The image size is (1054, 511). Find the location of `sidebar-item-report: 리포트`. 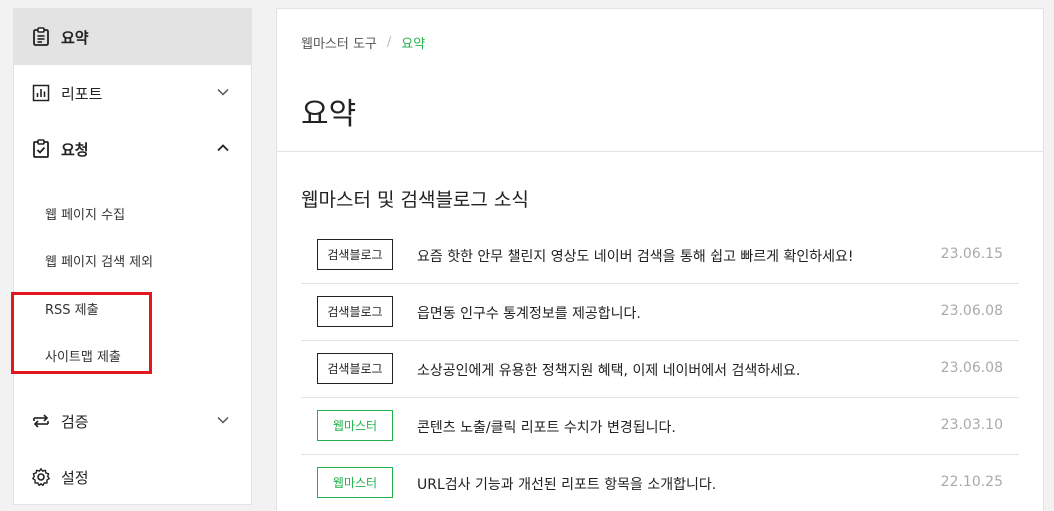

sidebar-item-report: 리포트 is located at coordinates (132, 93).